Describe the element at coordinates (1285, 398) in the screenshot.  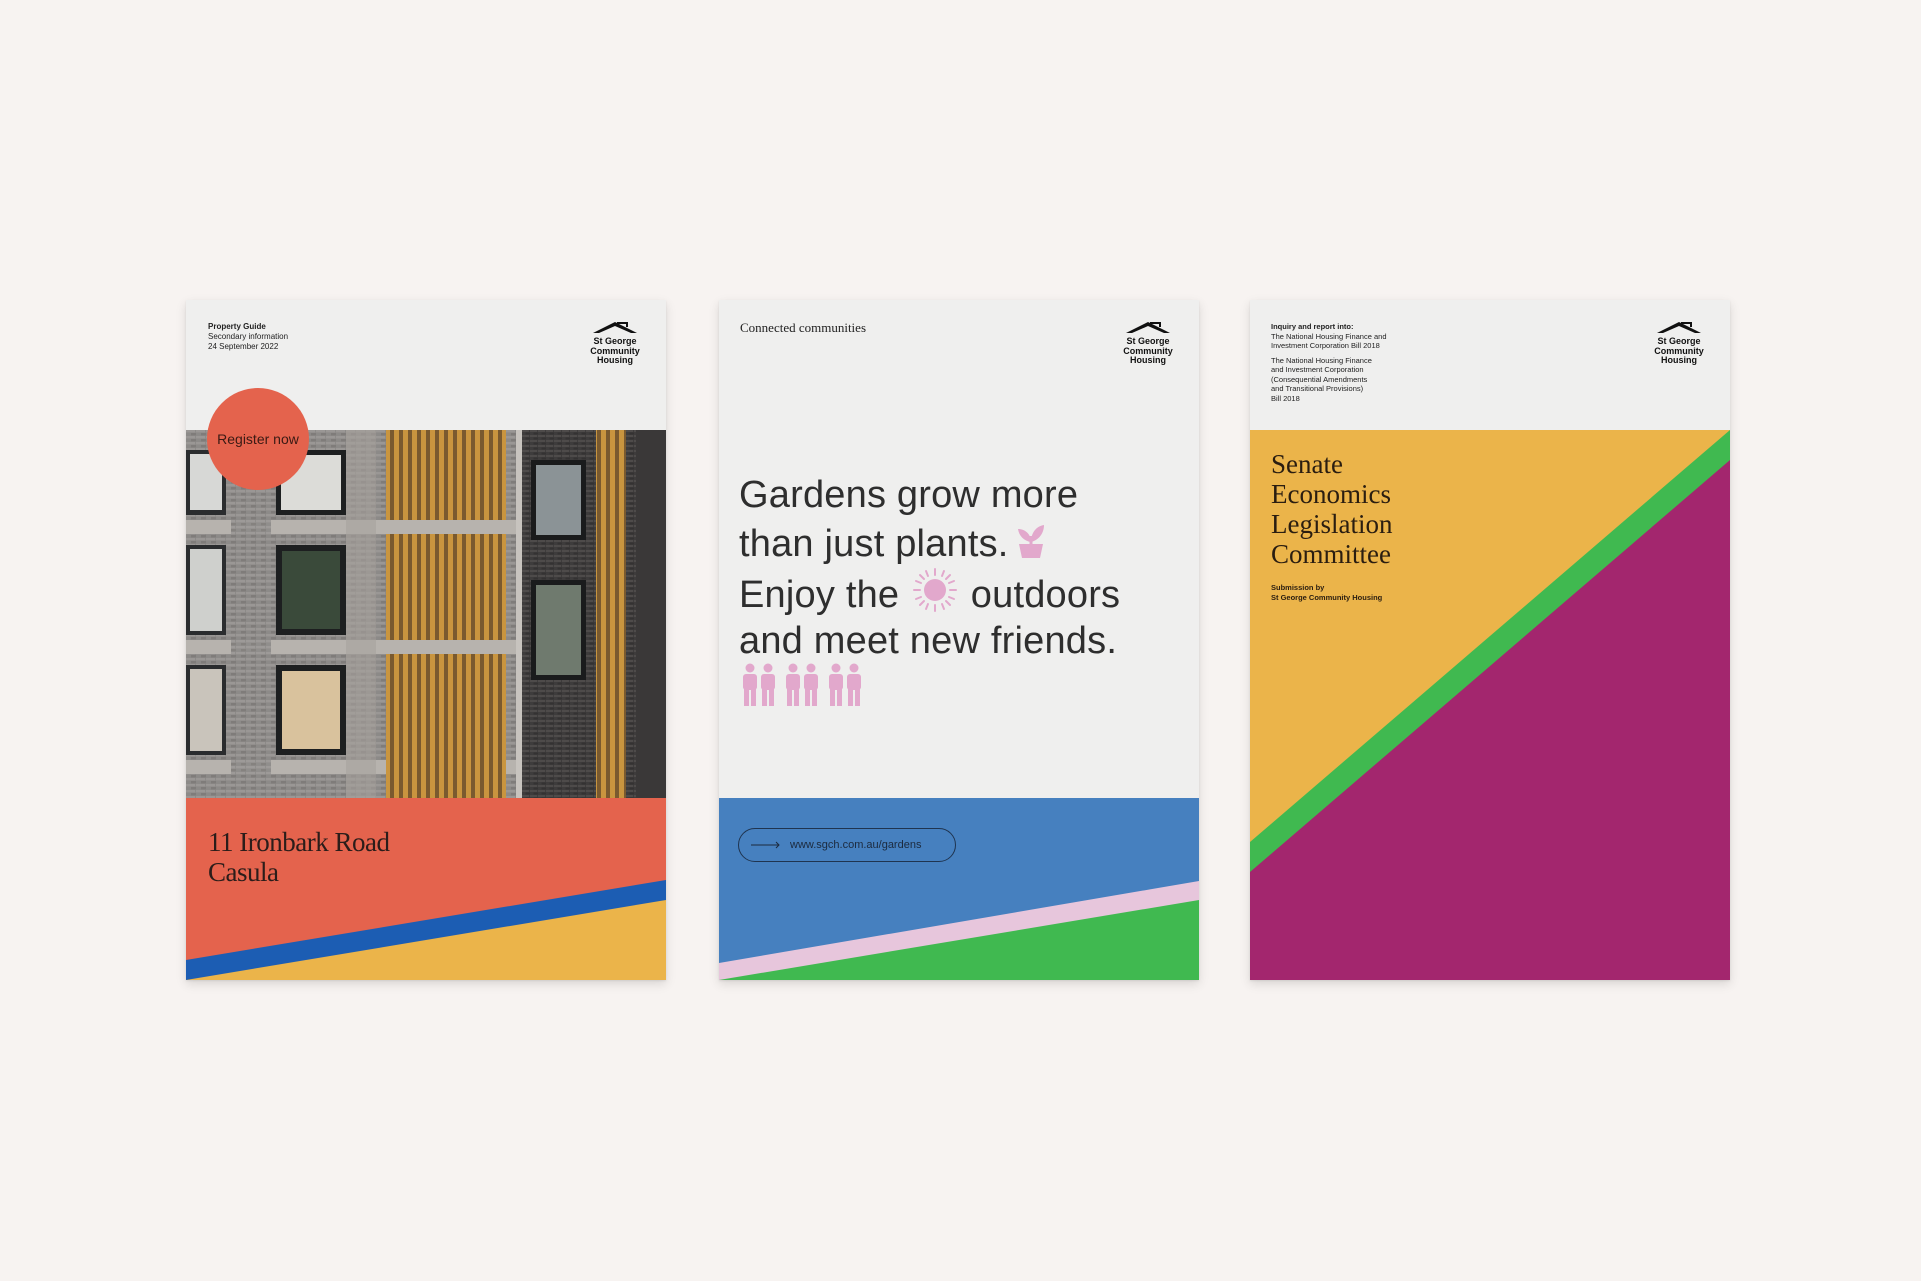
I see `inquiry-bill2-line5: Bill 2018` at that location.